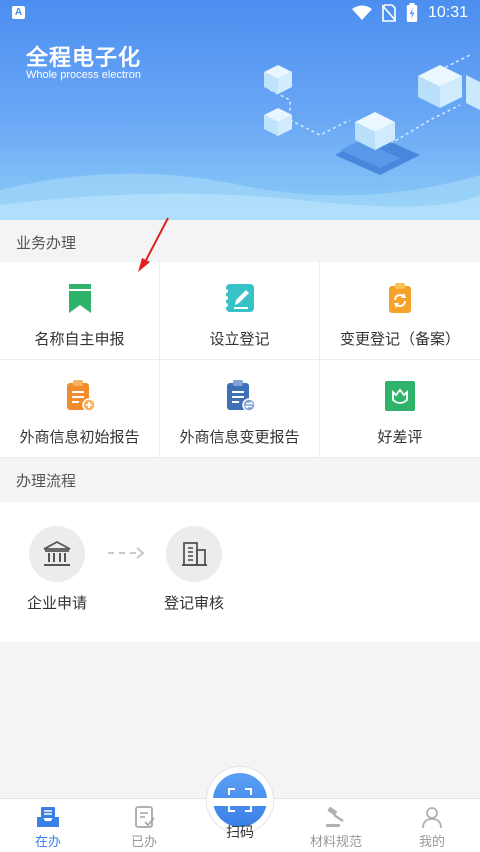 This screenshot has width=480, height=852. Describe the element at coordinates (48, 817) in the screenshot. I see `inbox-tray-icon` at that location.